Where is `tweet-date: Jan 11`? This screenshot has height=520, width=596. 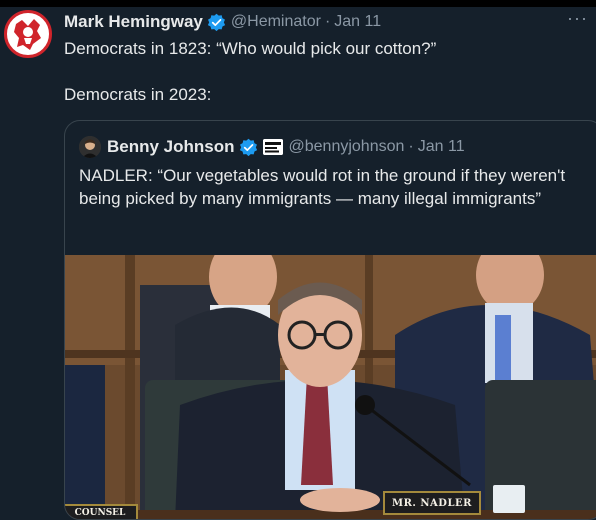
tweet-date: Jan 11 is located at coordinates (357, 22).